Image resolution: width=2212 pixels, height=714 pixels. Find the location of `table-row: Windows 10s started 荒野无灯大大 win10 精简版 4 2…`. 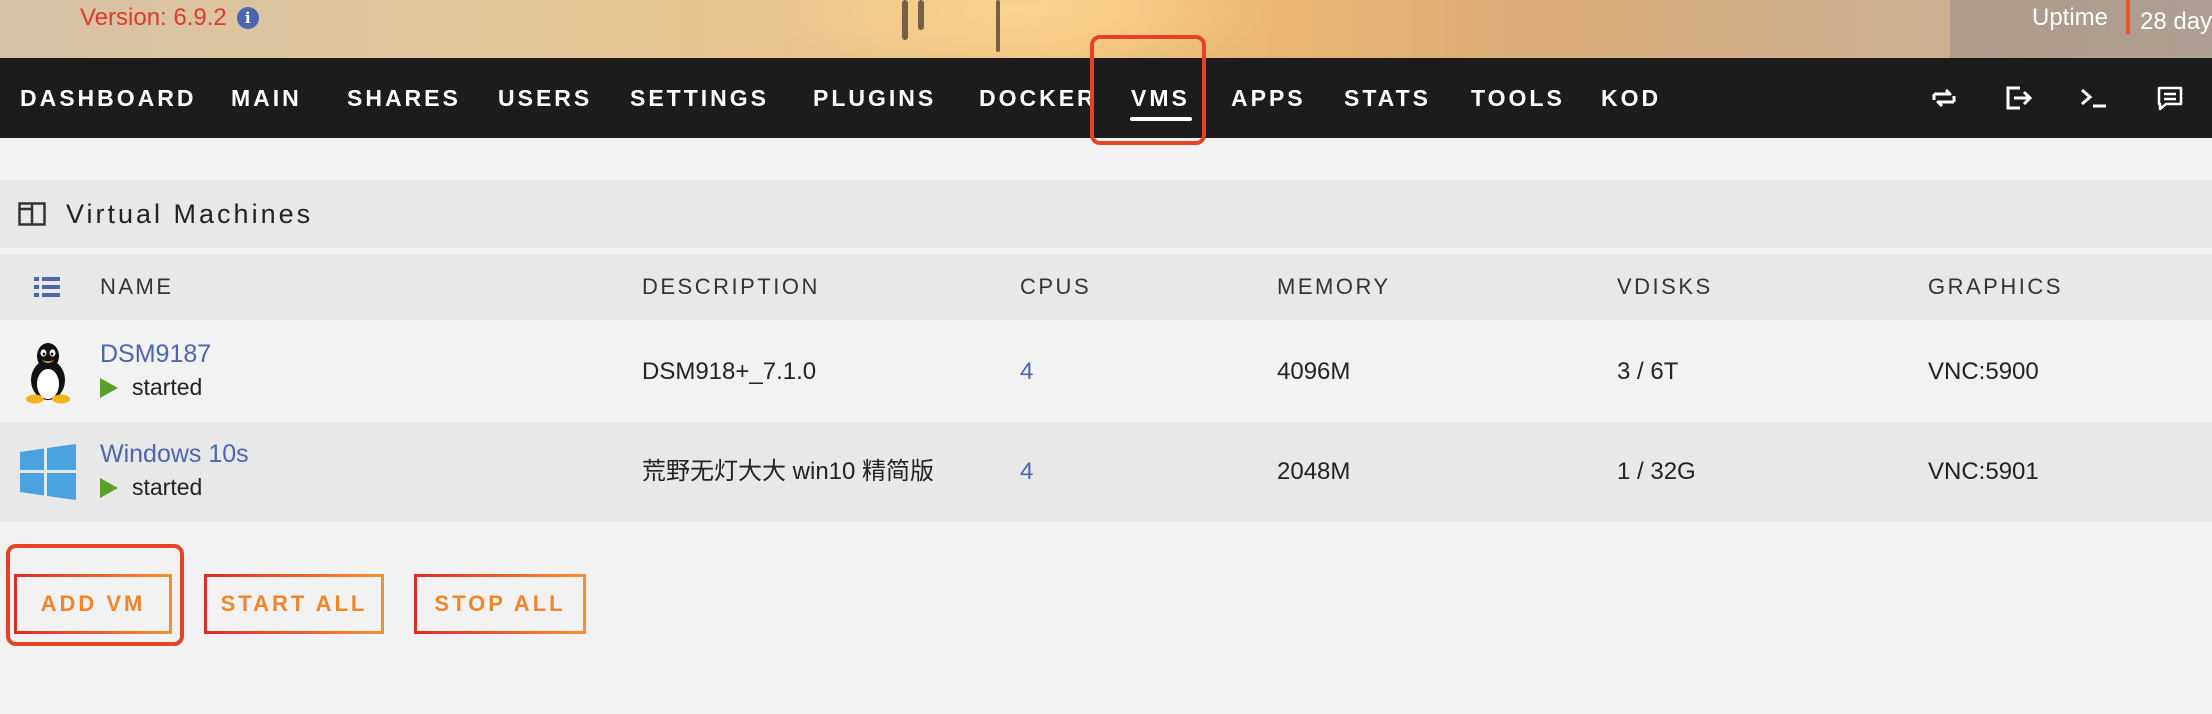

table-row: Windows 10s started 荒野无灯大大 win10 精简版 4 2… is located at coordinates (1106, 472).